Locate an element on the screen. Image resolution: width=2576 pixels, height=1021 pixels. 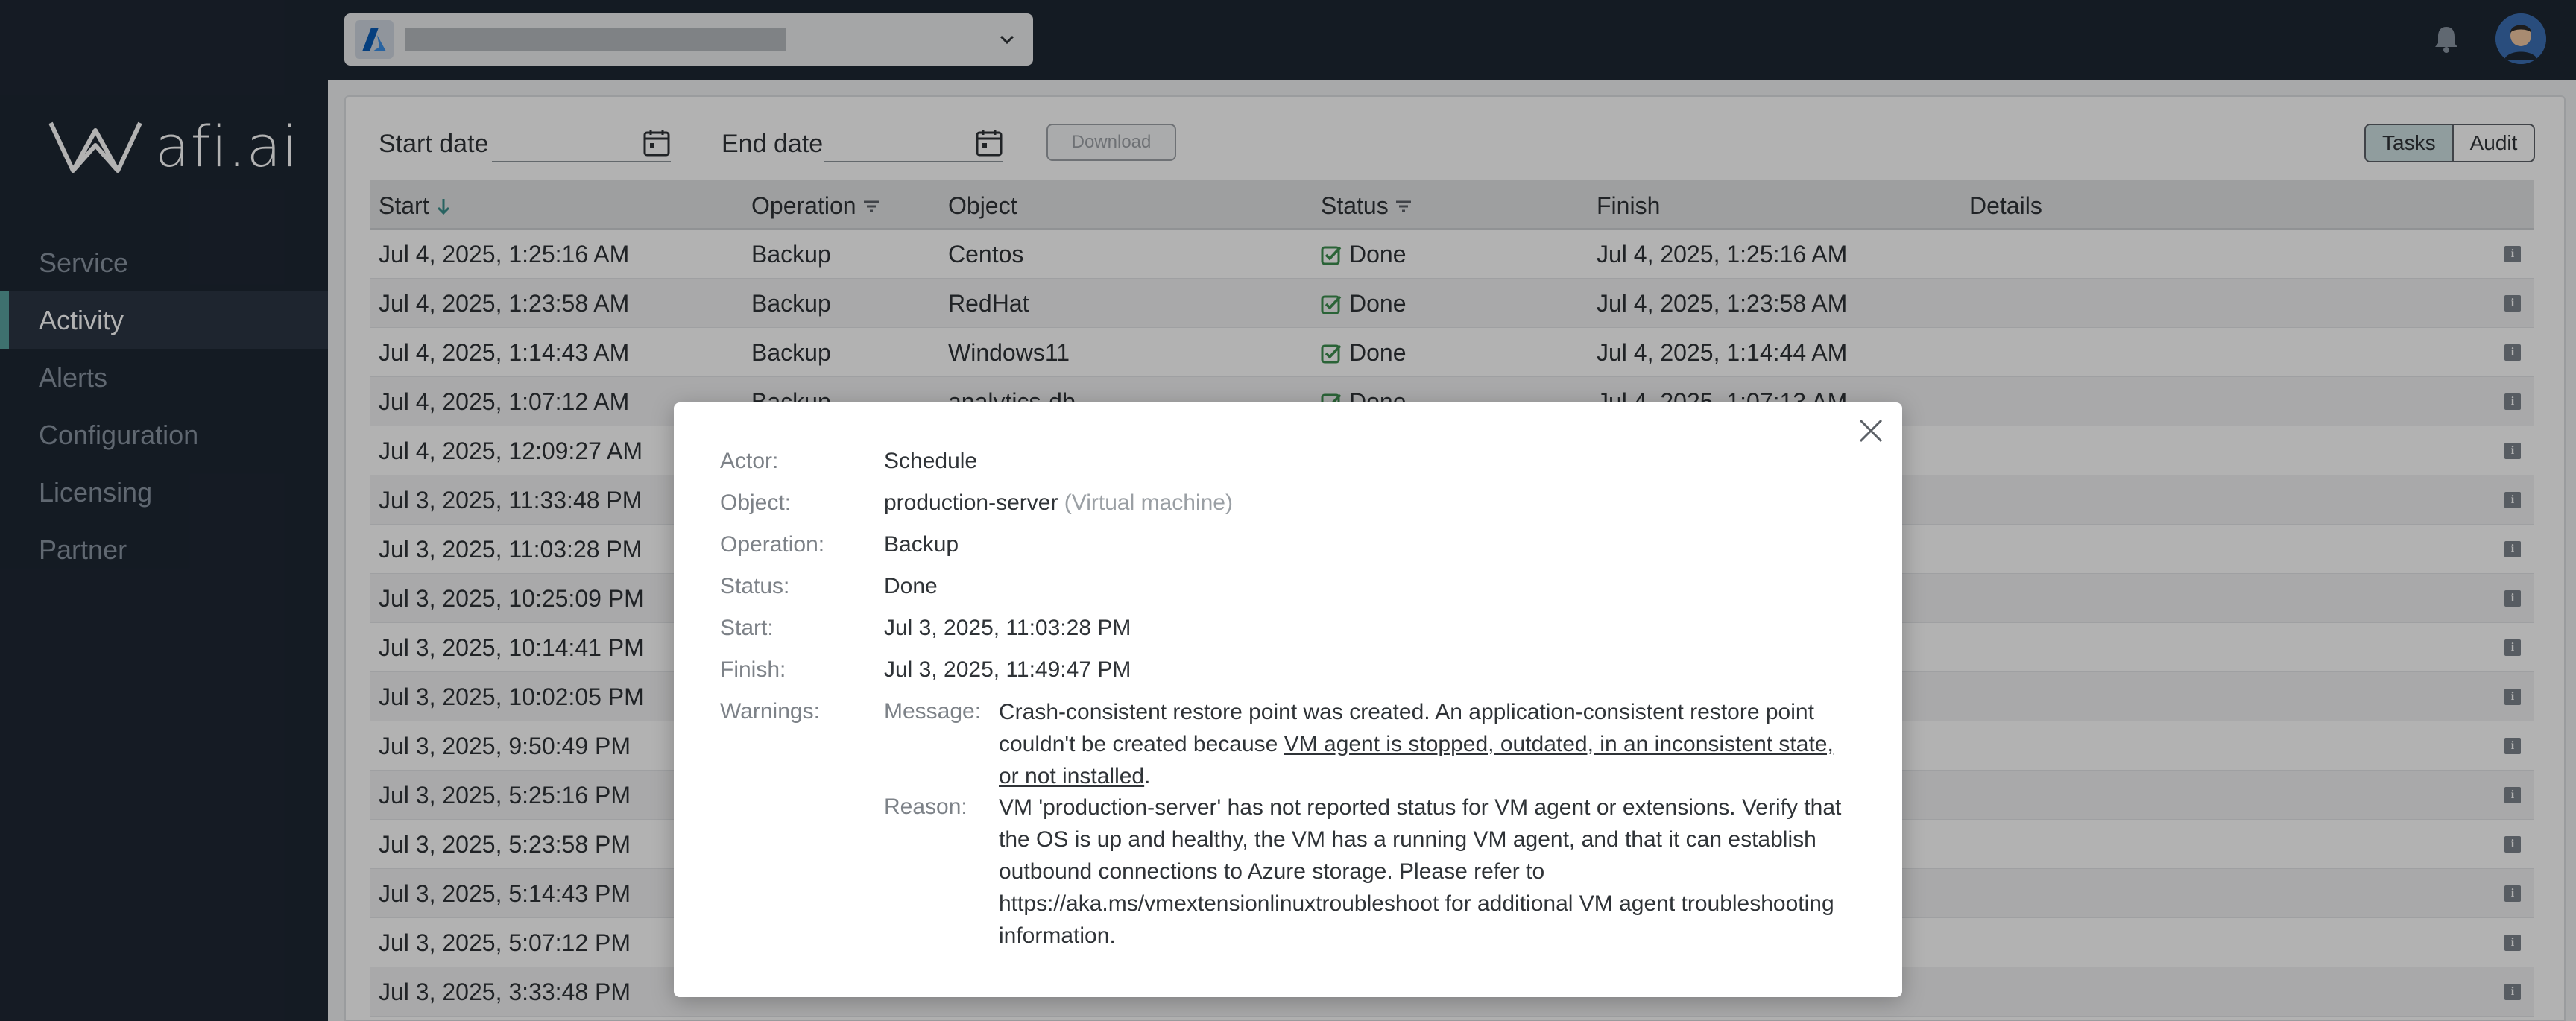
reason-label: Reason: is located at coordinates (926, 806).